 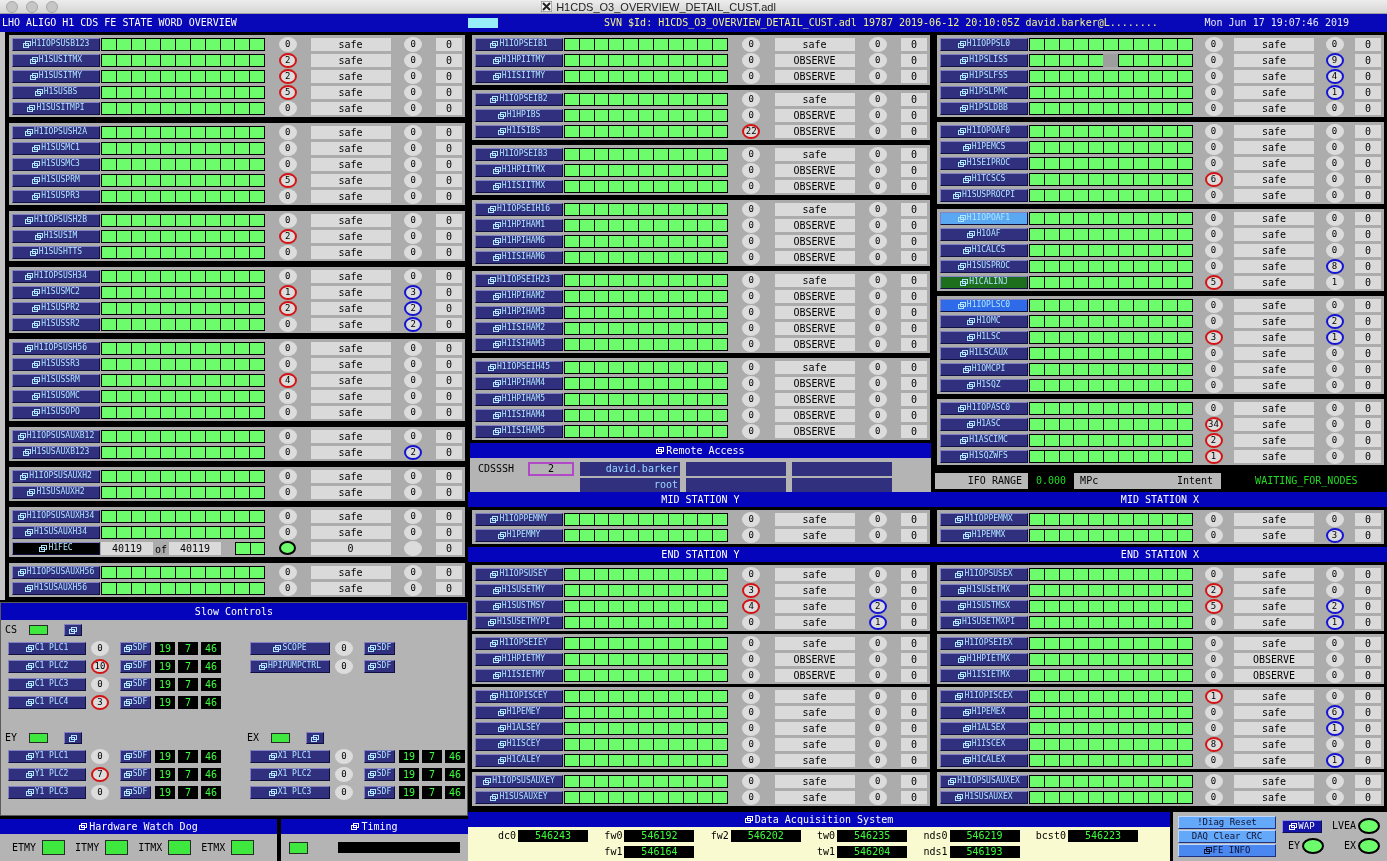 I want to click on model-button: H1PEMMY, so click(x=519, y=535).